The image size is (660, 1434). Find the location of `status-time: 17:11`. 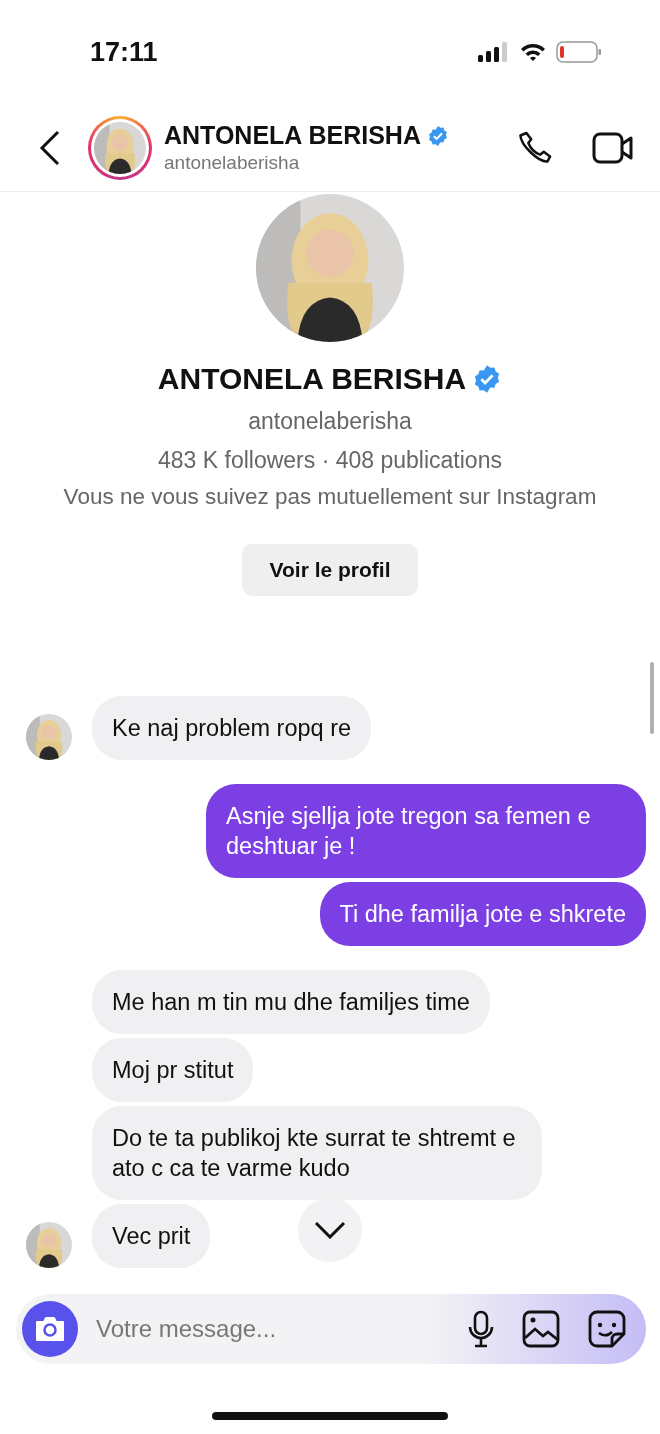

status-time: 17:11 is located at coordinates (124, 52).